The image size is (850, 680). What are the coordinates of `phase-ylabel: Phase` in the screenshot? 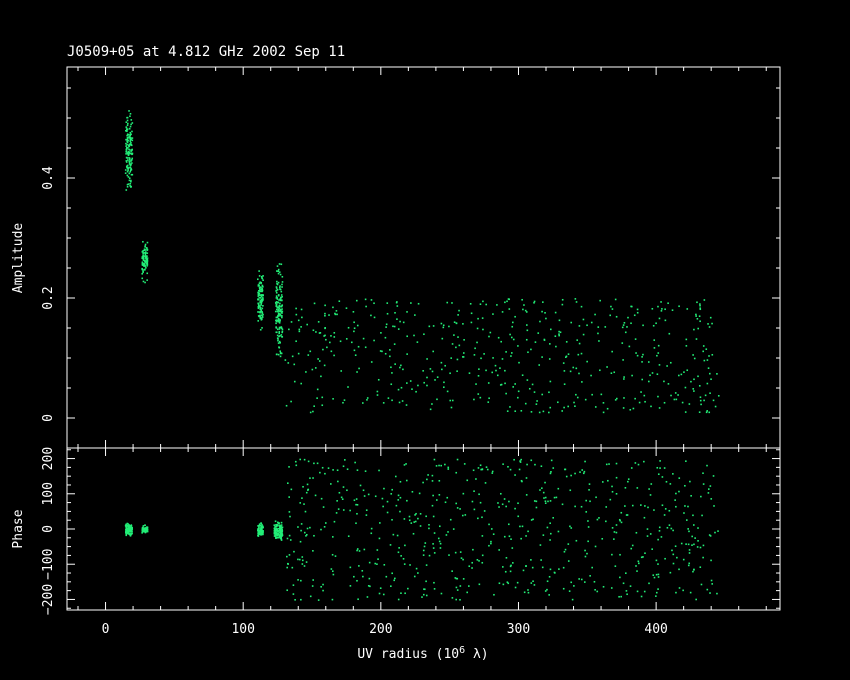 It's located at (18, 528).